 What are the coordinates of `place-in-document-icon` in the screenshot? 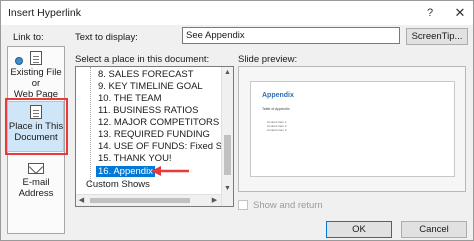 It's located at (36, 112).